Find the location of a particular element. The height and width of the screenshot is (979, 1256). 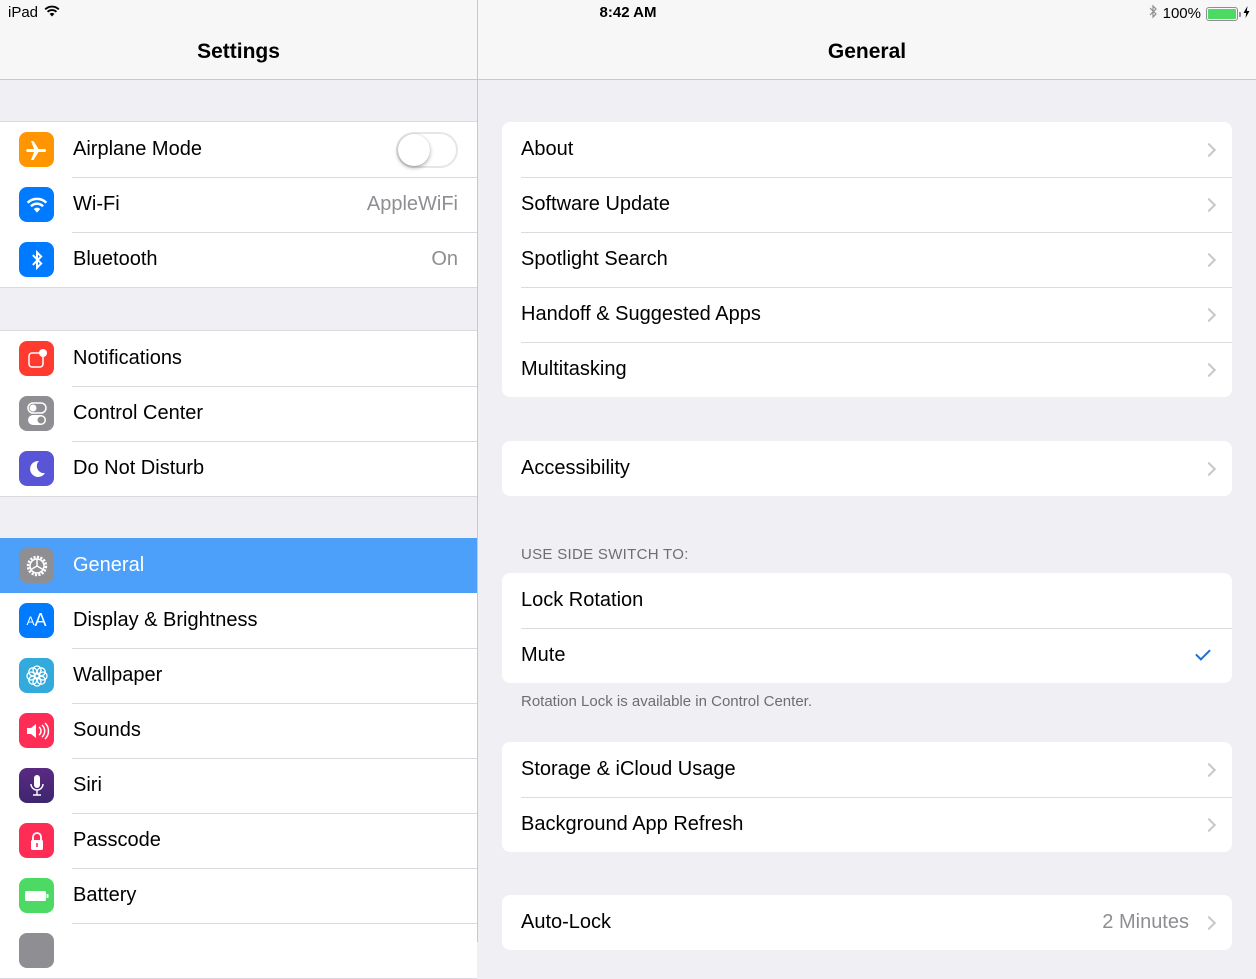

charging-bolt-icon is located at coordinates (1246, 13).